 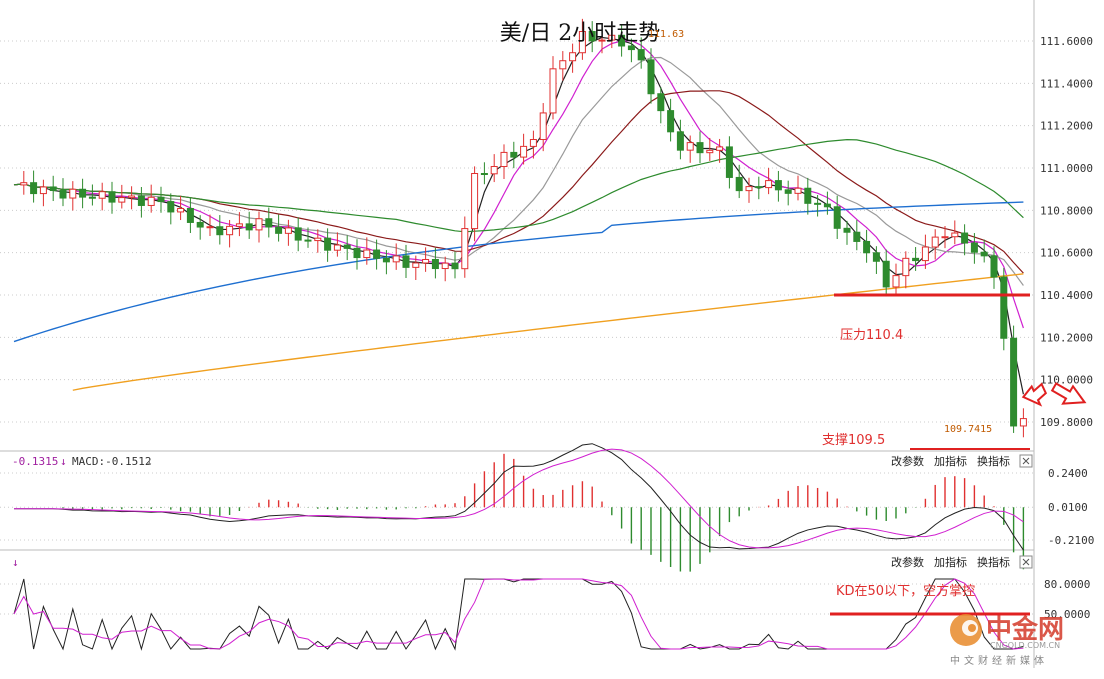 What do you see at coordinates (907, 461) in the screenshot?
I see `macd-change-params-button: 改参数` at bounding box center [907, 461].